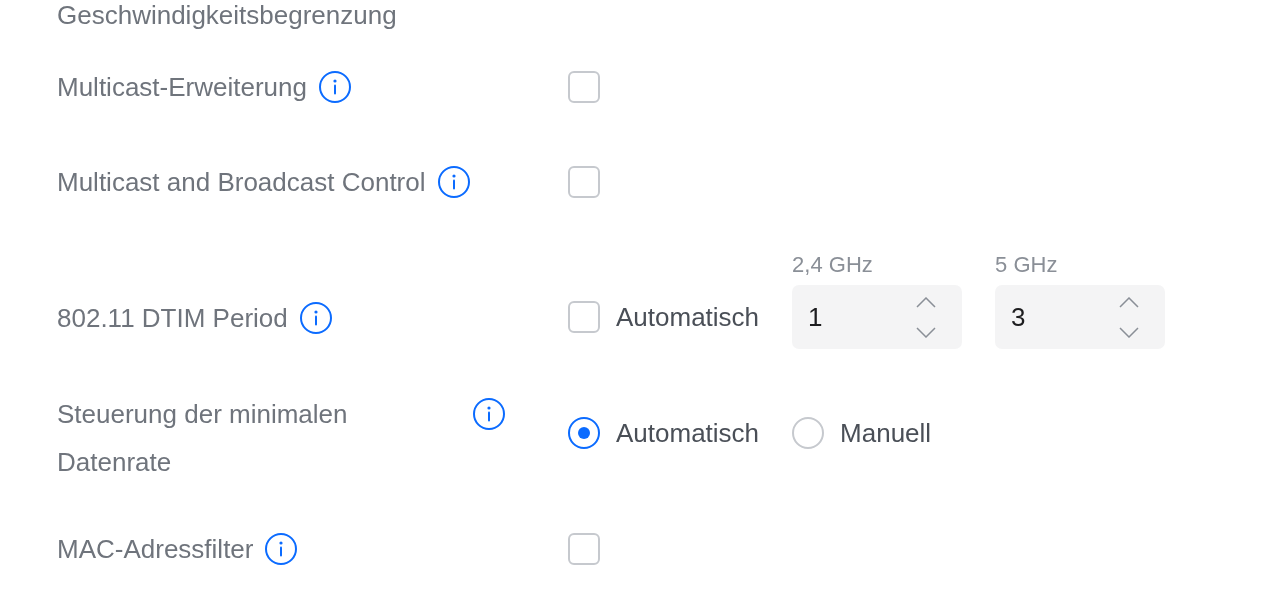 The width and height of the screenshot is (1266, 614). Describe the element at coordinates (877, 317) in the screenshot. I see `number-field: 1` at that location.